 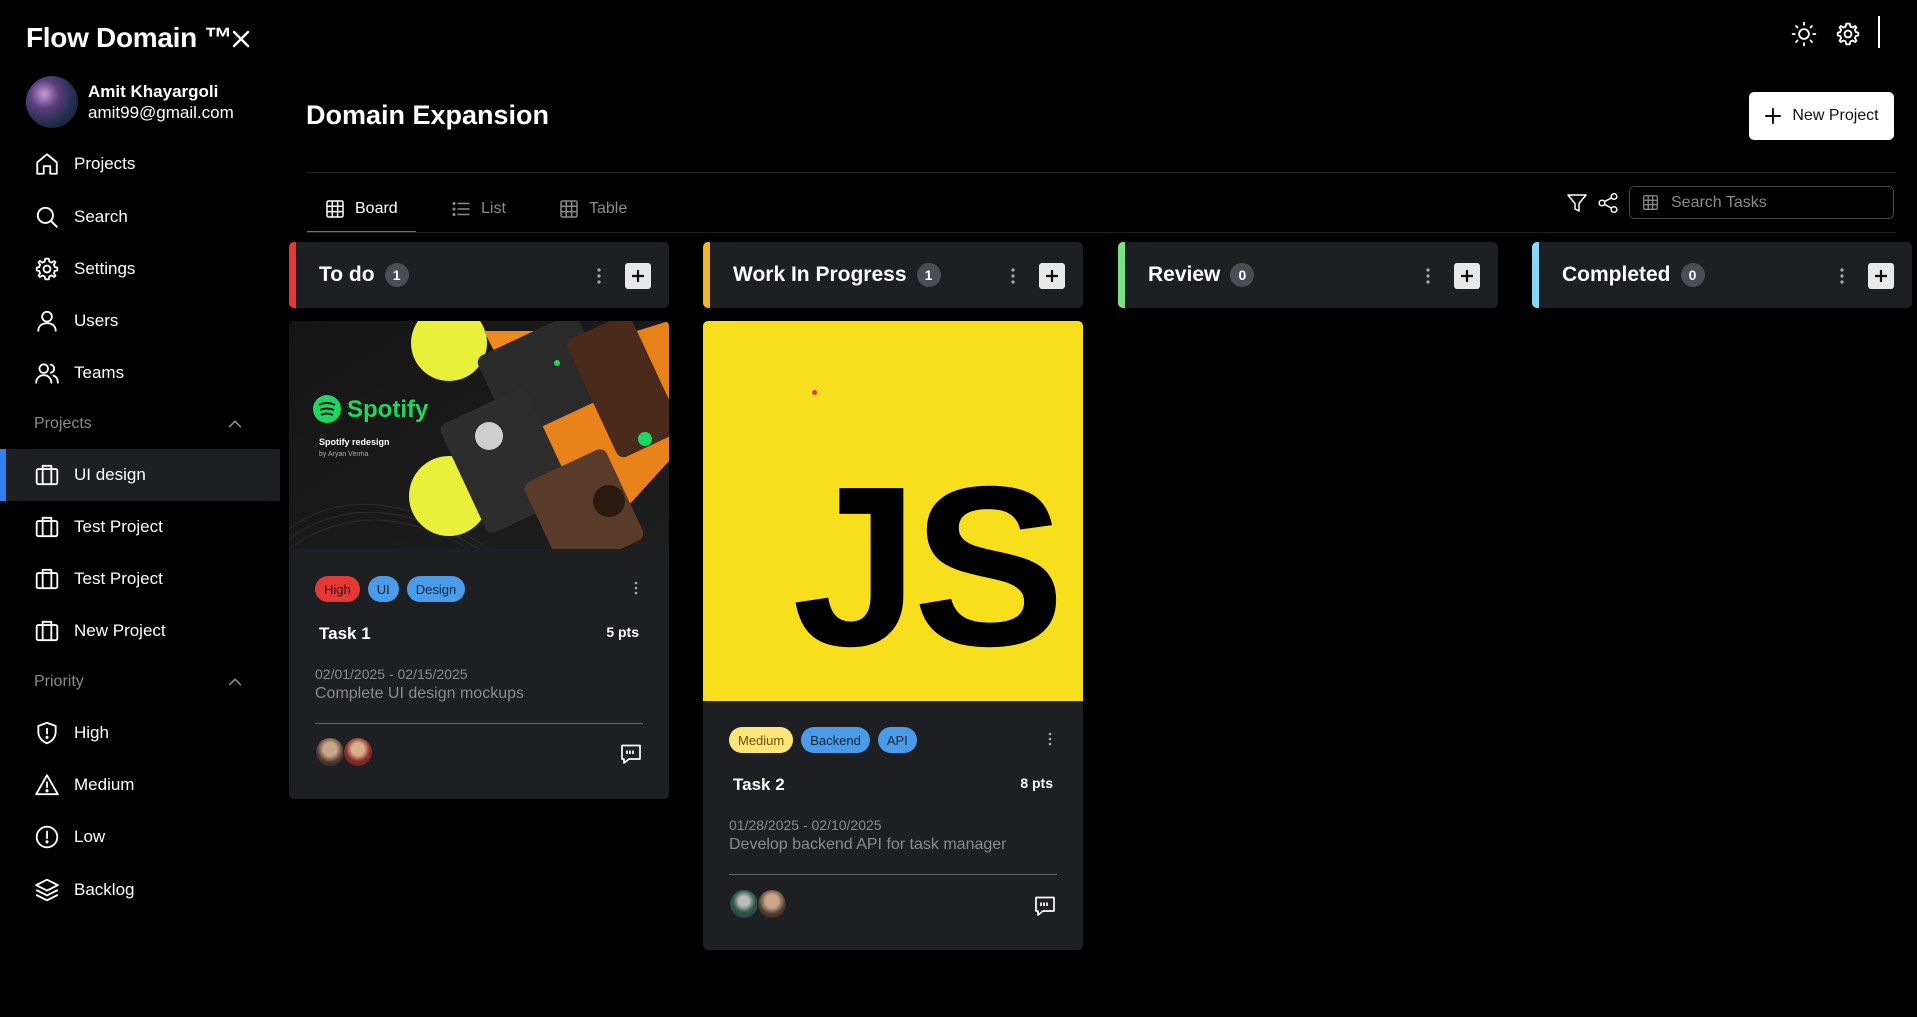 What do you see at coordinates (1848, 34) in the screenshot?
I see `settings-button` at bounding box center [1848, 34].